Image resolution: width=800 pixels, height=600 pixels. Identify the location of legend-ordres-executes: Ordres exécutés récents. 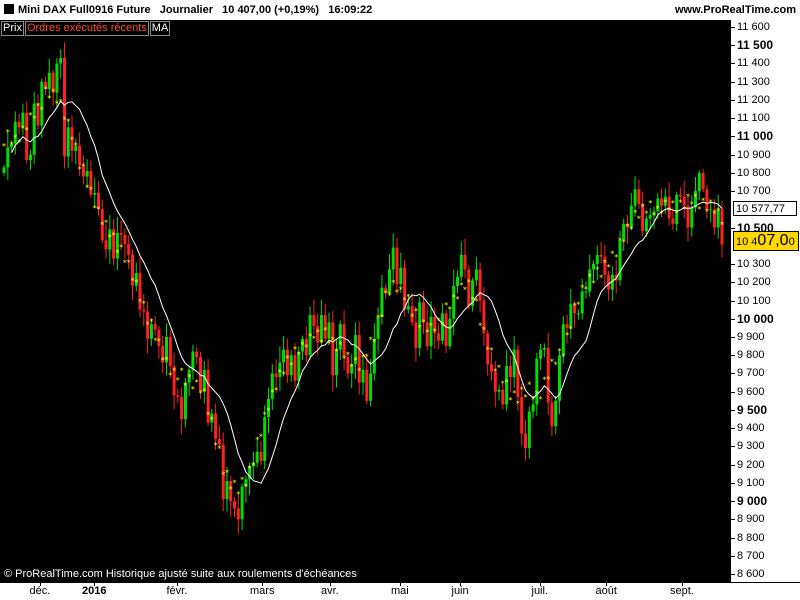
(86, 28).